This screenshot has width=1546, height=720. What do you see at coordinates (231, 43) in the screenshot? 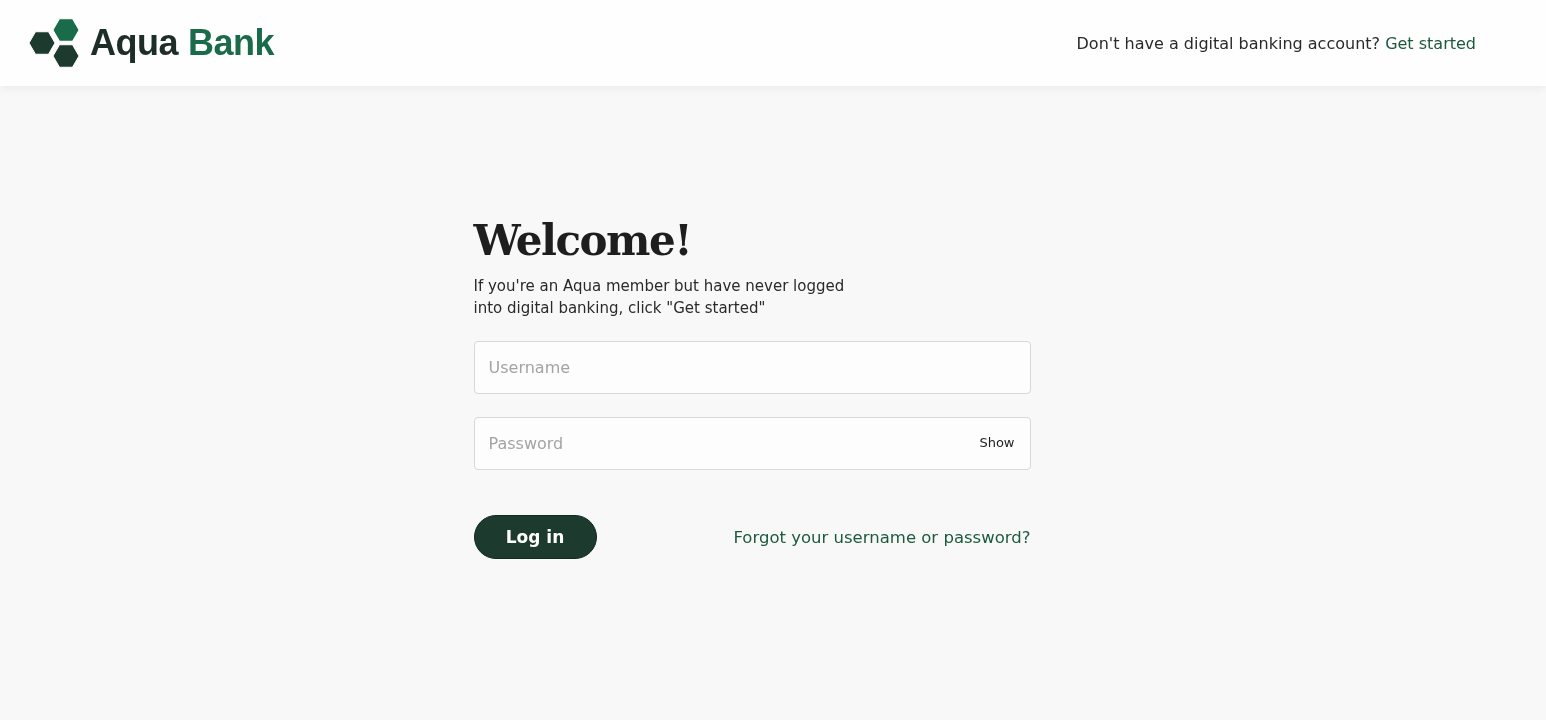
I see `brand-name: Bank` at bounding box center [231, 43].